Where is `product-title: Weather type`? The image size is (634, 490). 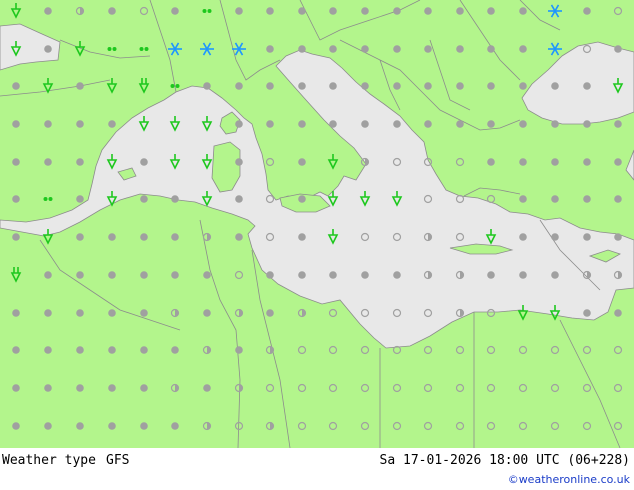 product-title: Weather type is located at coordinates (49, 460).